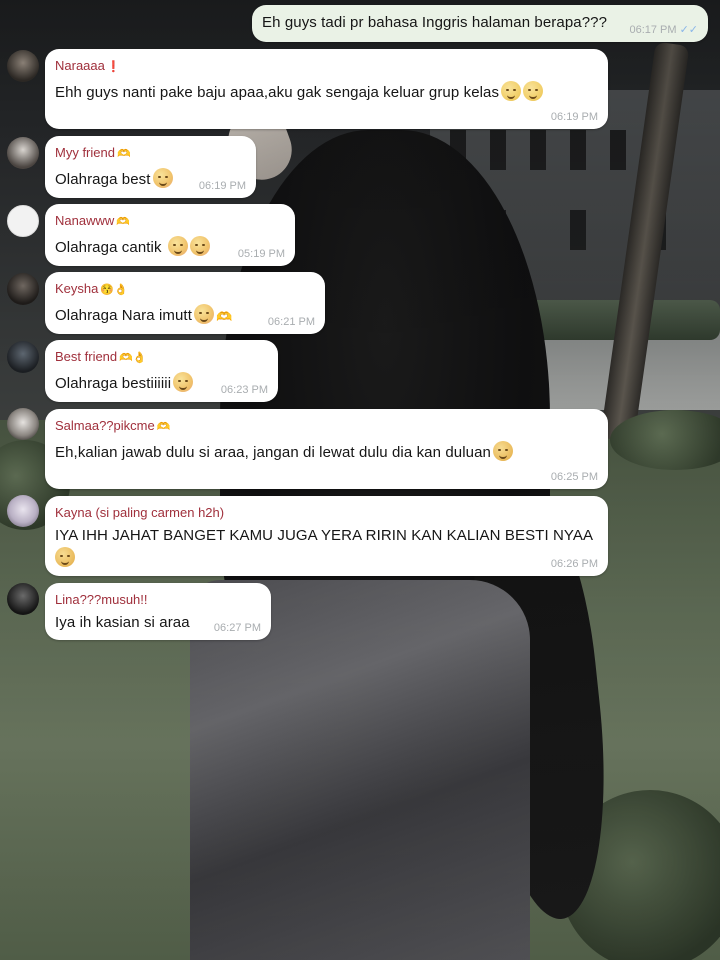 This screenshot has width=720, height=960. I want to click on message-bubble: Nanawww 🫶 Olahraga cantik 05:19 PM, so click(170, 235).